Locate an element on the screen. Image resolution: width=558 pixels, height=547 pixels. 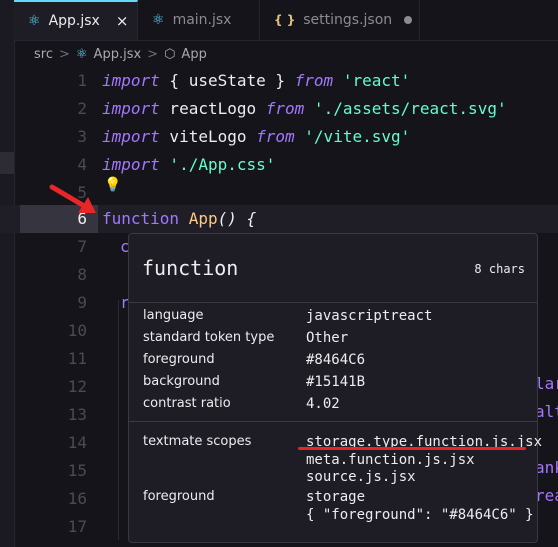
tab-bar: ⚛ App.jsx × ⚛ main.jsx { } settings.json is located at coordinates (286, 20).